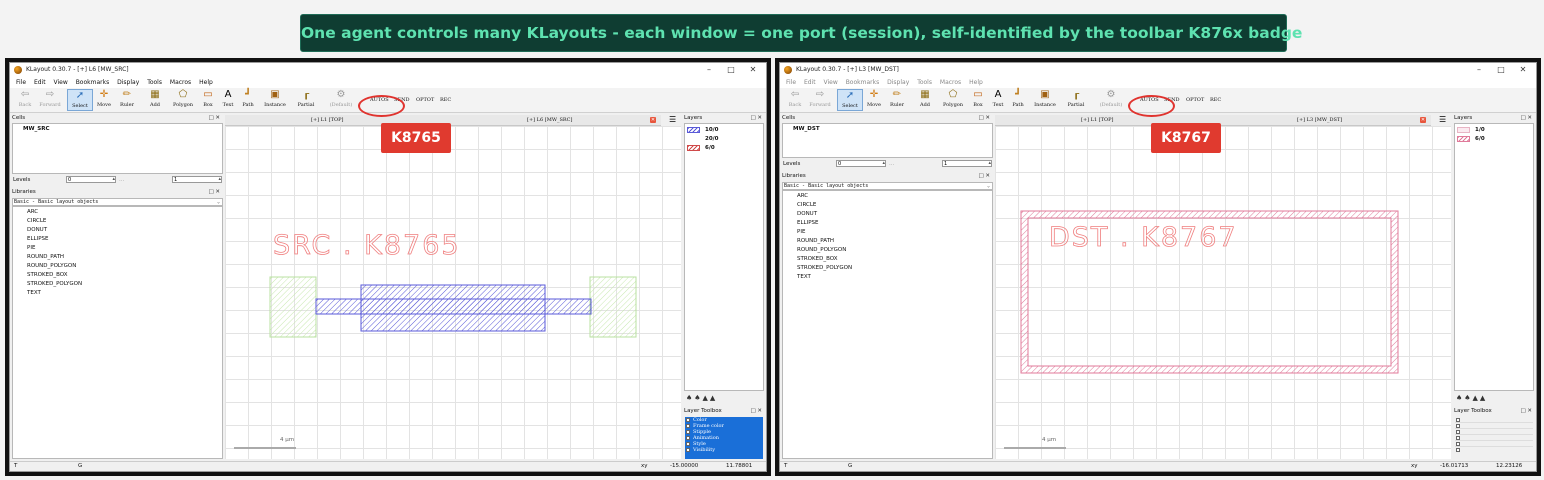 The height and width of the screenshot is (480, 1544). Describe the element at coordinates (1480, 130) in the screenshot. I see `layer-item: 1/0` at that location.